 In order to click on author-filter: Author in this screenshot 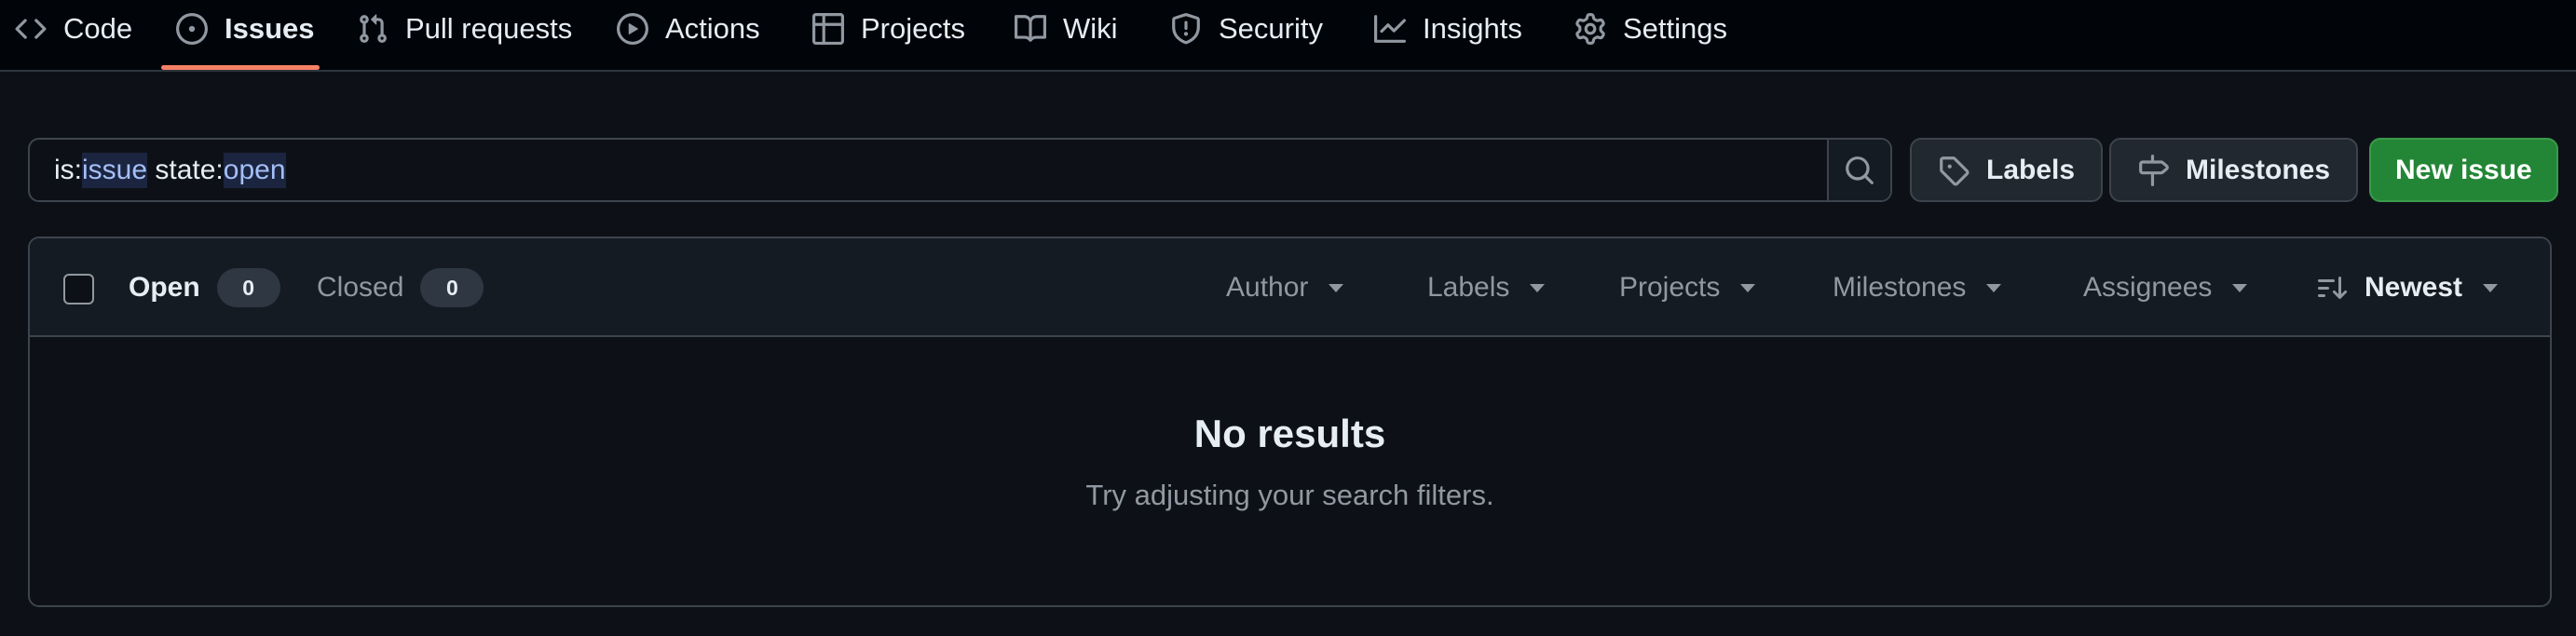, I will do `click(1285, 287)`.